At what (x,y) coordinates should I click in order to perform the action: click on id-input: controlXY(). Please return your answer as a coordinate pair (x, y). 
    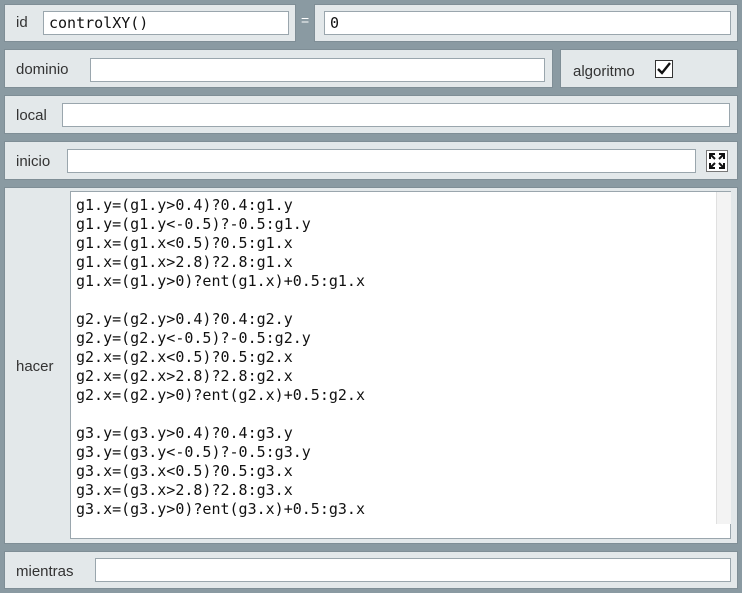
    Looking at the image, I should click on (166, 23).